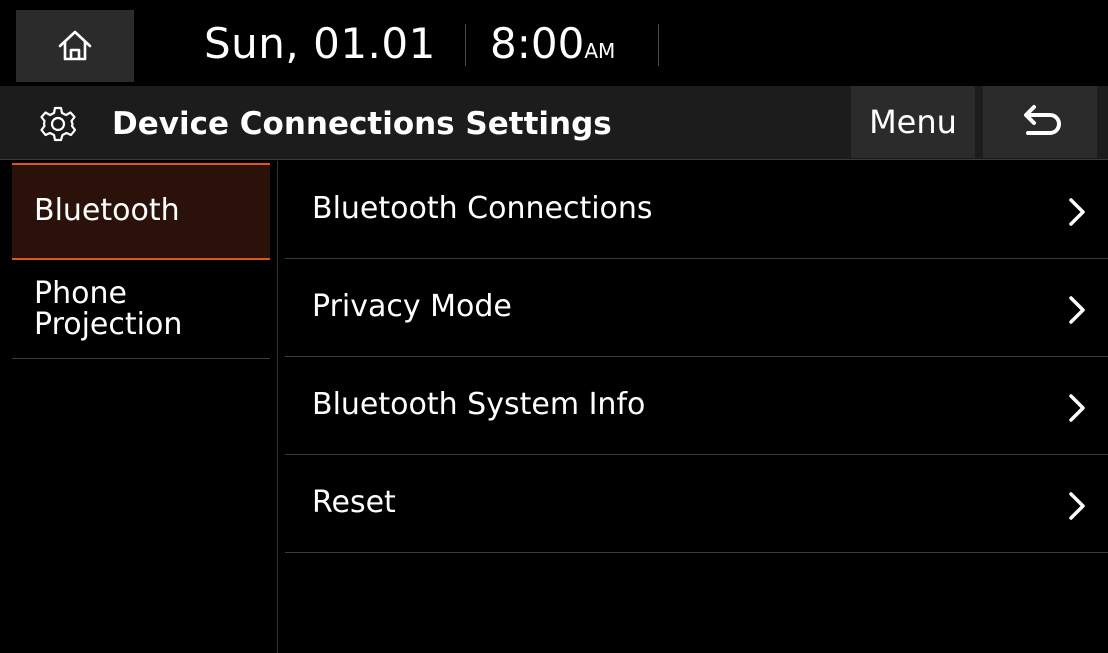  What do you see at coordinates (320, 43) in the screenshot?
I see `date-display: Sun, 01.01` at bounding box center [320, 43].